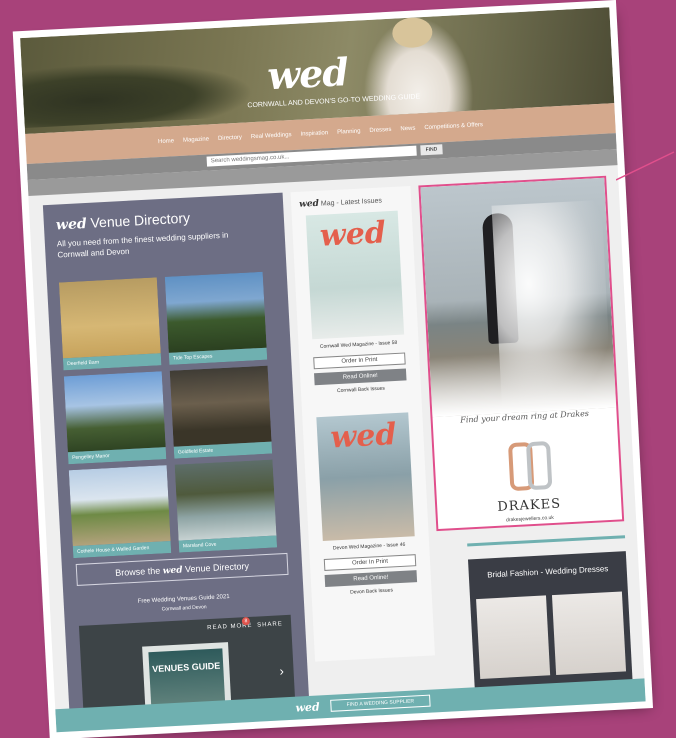 This screenshot has height=738, width=676. I want to click on nav-item-inspiration: Inspiration, so click(314, 133).